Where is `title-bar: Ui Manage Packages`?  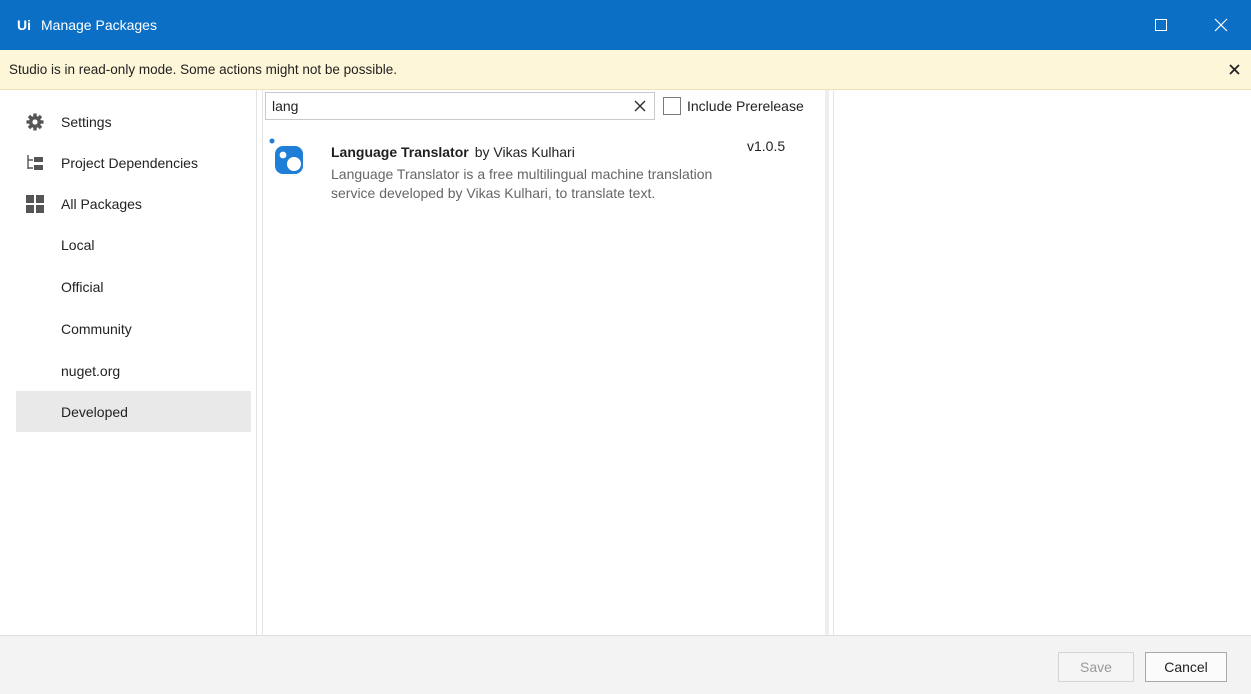
title-bar: Ui Manage Packages is located at coordinates (625, 25).